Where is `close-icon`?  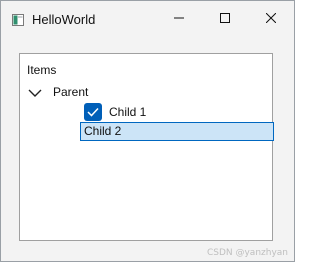
close-icon is located at coordinates (271, 19).